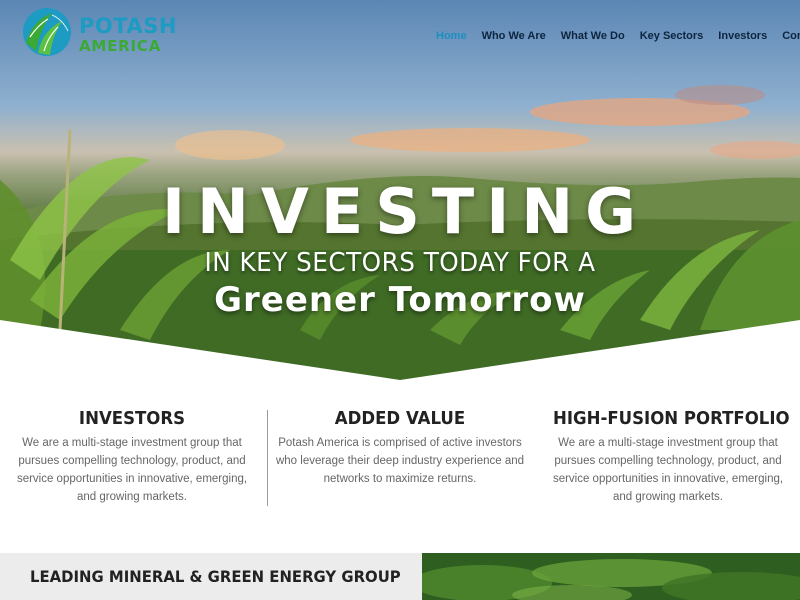 The width and height of the screenshot is (800, 600). Describe the element at coordinates (400, 263) in the screenshot. I see `hero-subtitle: IN KEY SECTORS TODAY FOR A` at that location.